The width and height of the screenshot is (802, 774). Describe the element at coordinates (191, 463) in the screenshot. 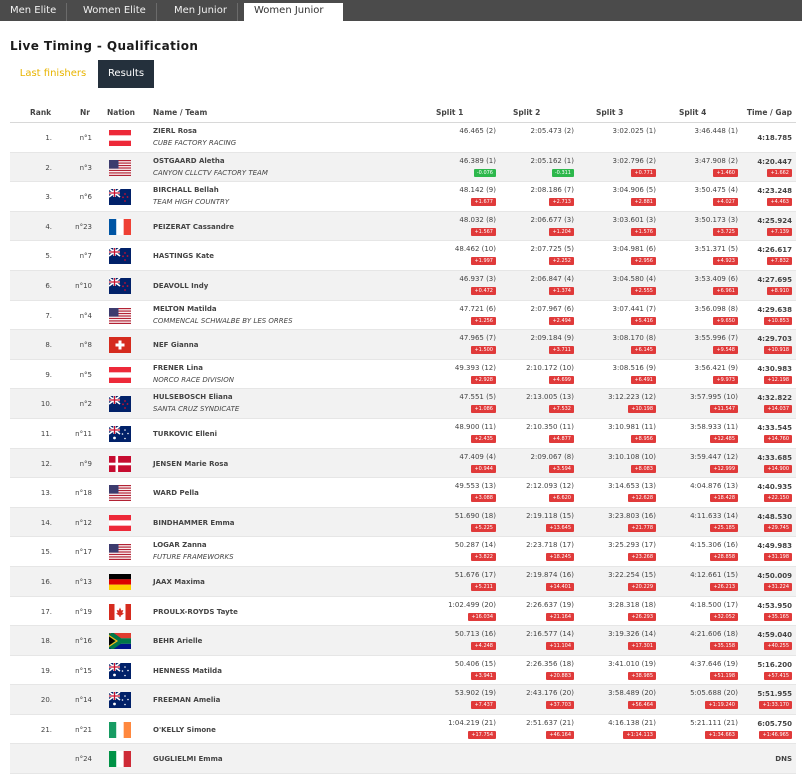

I see `rider-name: JENSEN Marie Rosa` at that location.